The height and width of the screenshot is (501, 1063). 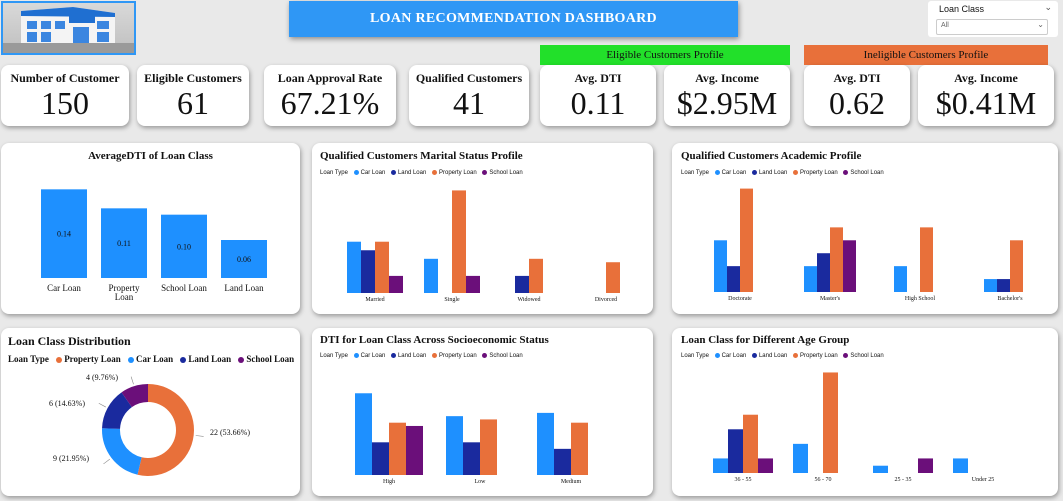 I want to click on slicer-dropdown: All ⌄, so click(x=992, y=27).